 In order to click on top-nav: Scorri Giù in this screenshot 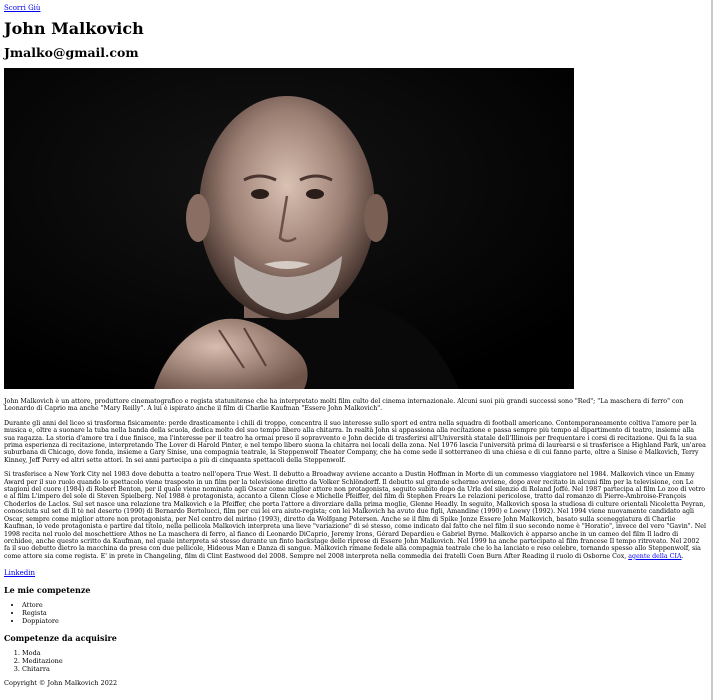, I will do `click(355, 8)`.